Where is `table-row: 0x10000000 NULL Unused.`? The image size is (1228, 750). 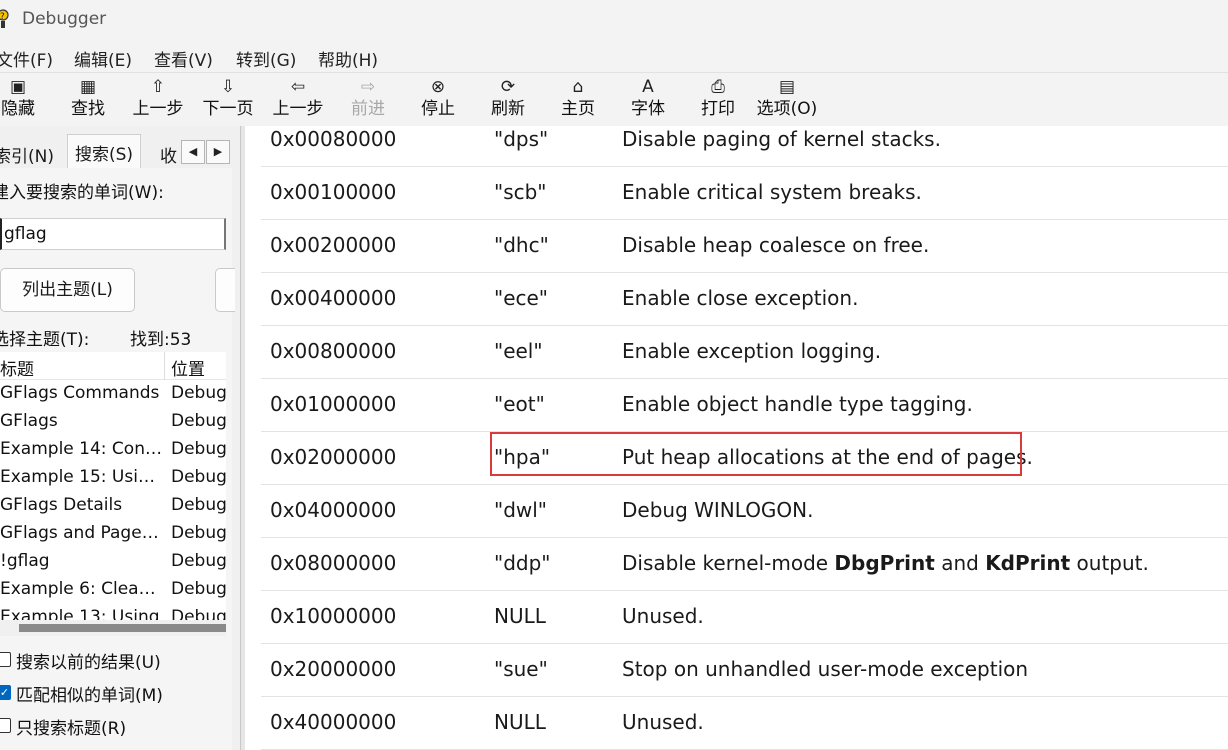 table-row: 0x10000000 NULL Unused. is located at coordinates (744, 617).